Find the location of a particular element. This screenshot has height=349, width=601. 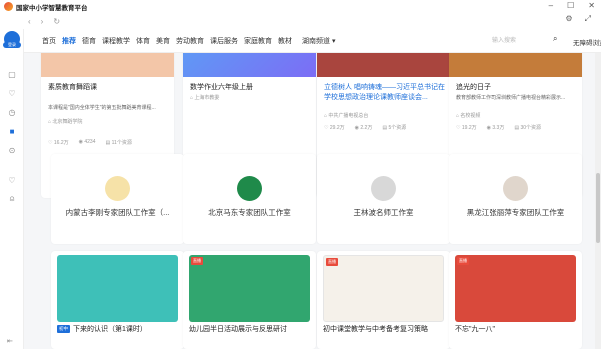

card-title: 素质教育舞蹈课 is located at coordinates (72, 87).